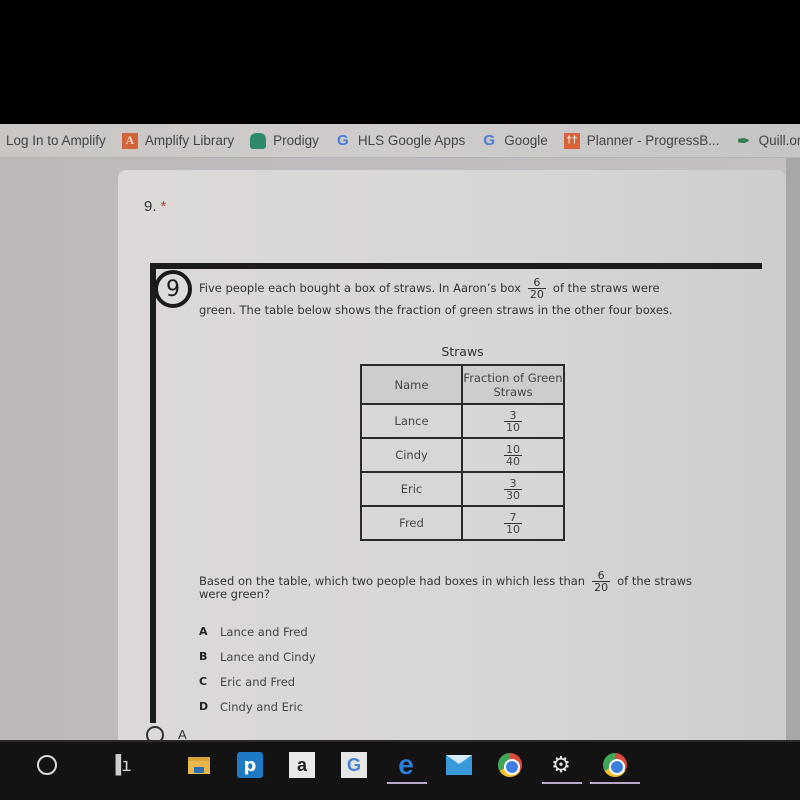  I want to click on cell-name: Eric, so click(411, 489).